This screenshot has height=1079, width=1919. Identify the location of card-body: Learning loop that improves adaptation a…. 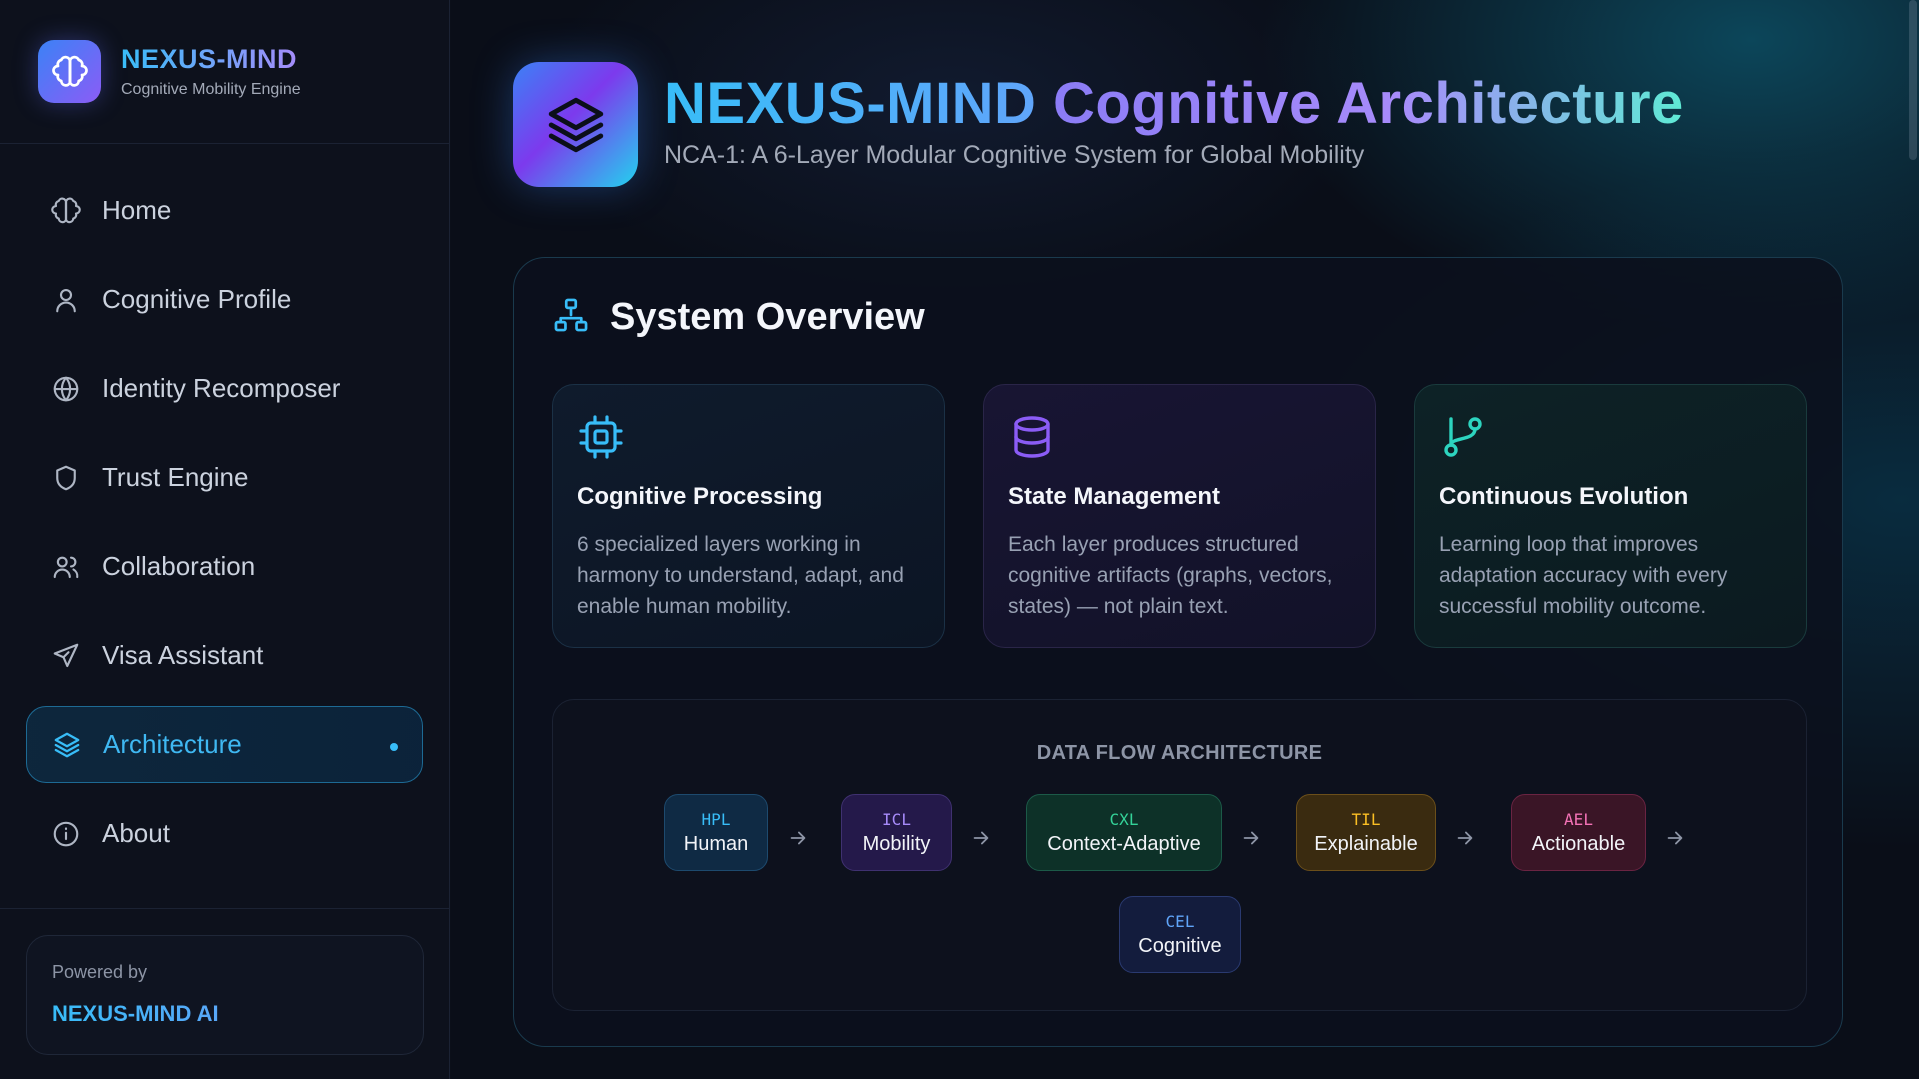
(1583, 575).